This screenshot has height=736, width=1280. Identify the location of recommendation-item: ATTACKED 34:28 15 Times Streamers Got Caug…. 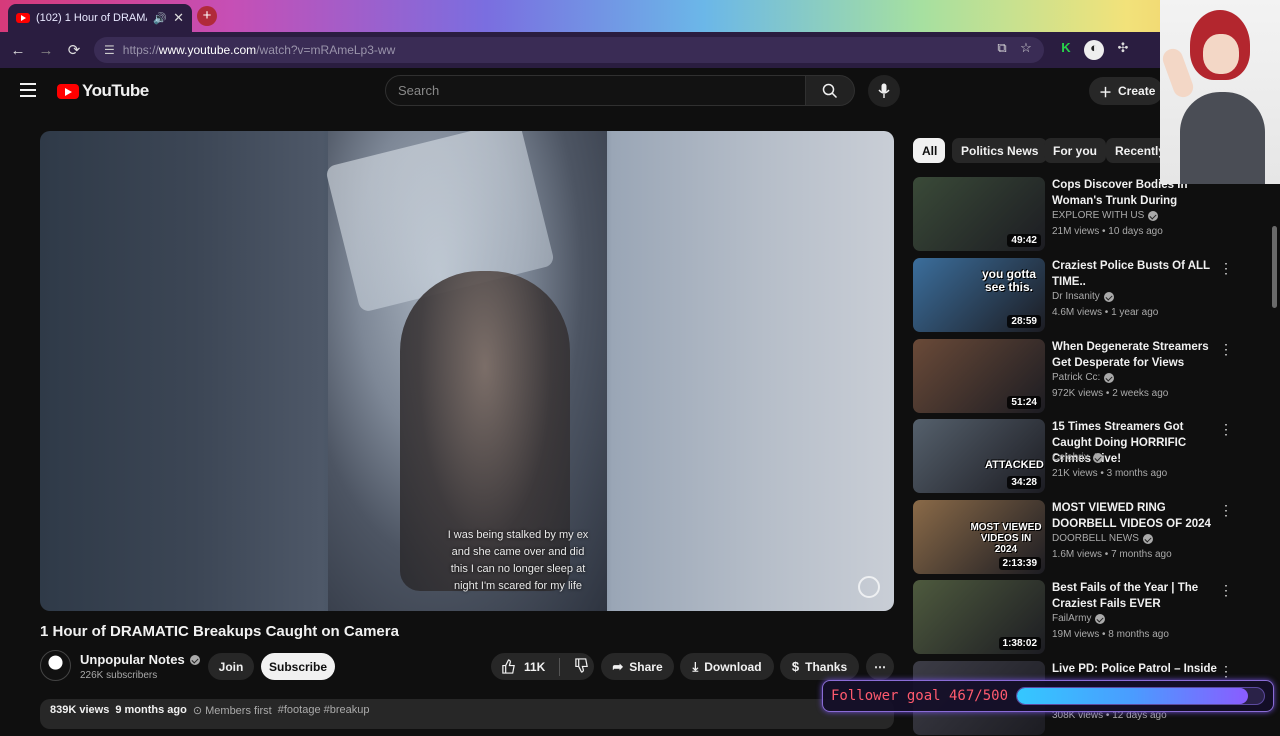
(1073, 456).